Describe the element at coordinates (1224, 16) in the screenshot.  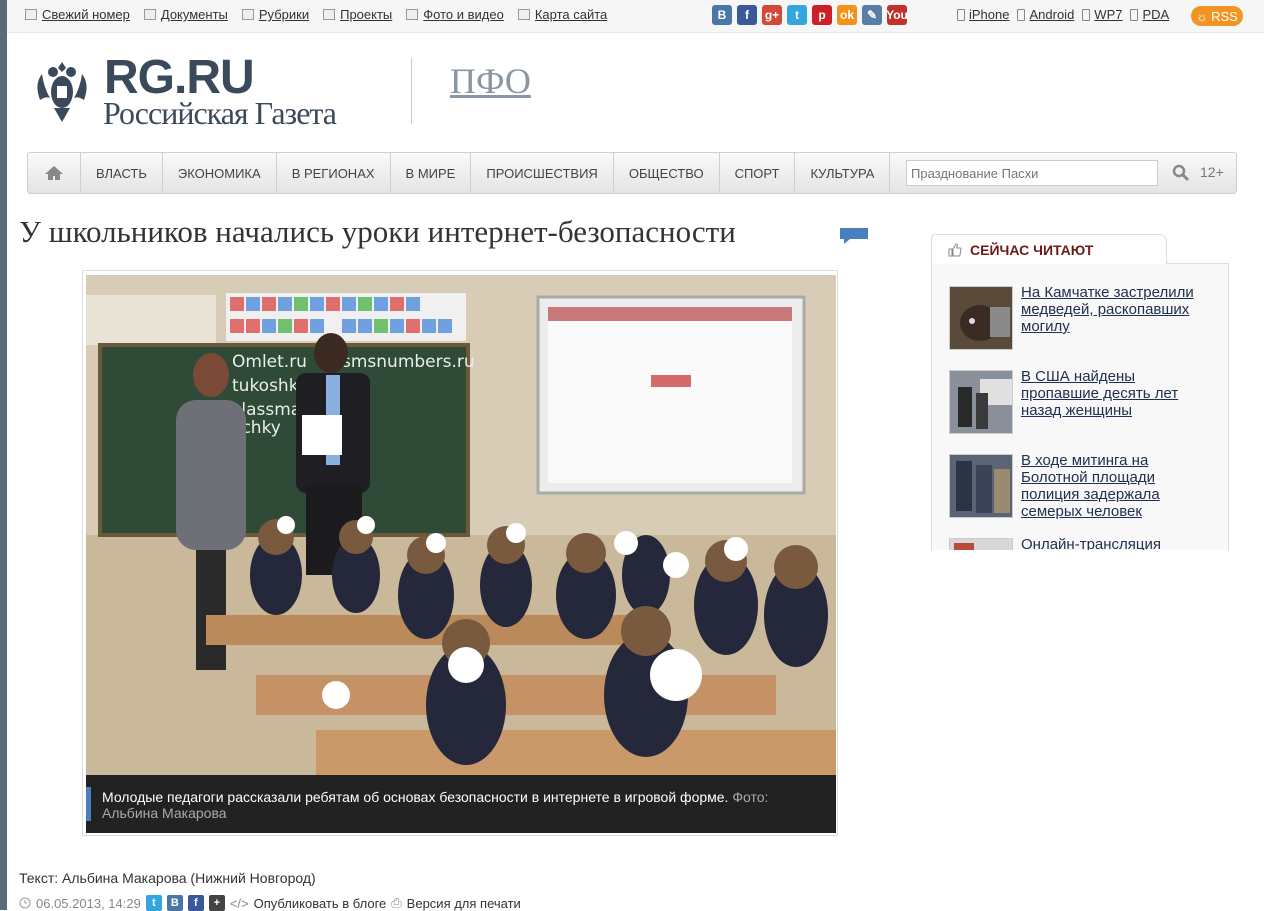
I see `rss-label: RSS` at that location.